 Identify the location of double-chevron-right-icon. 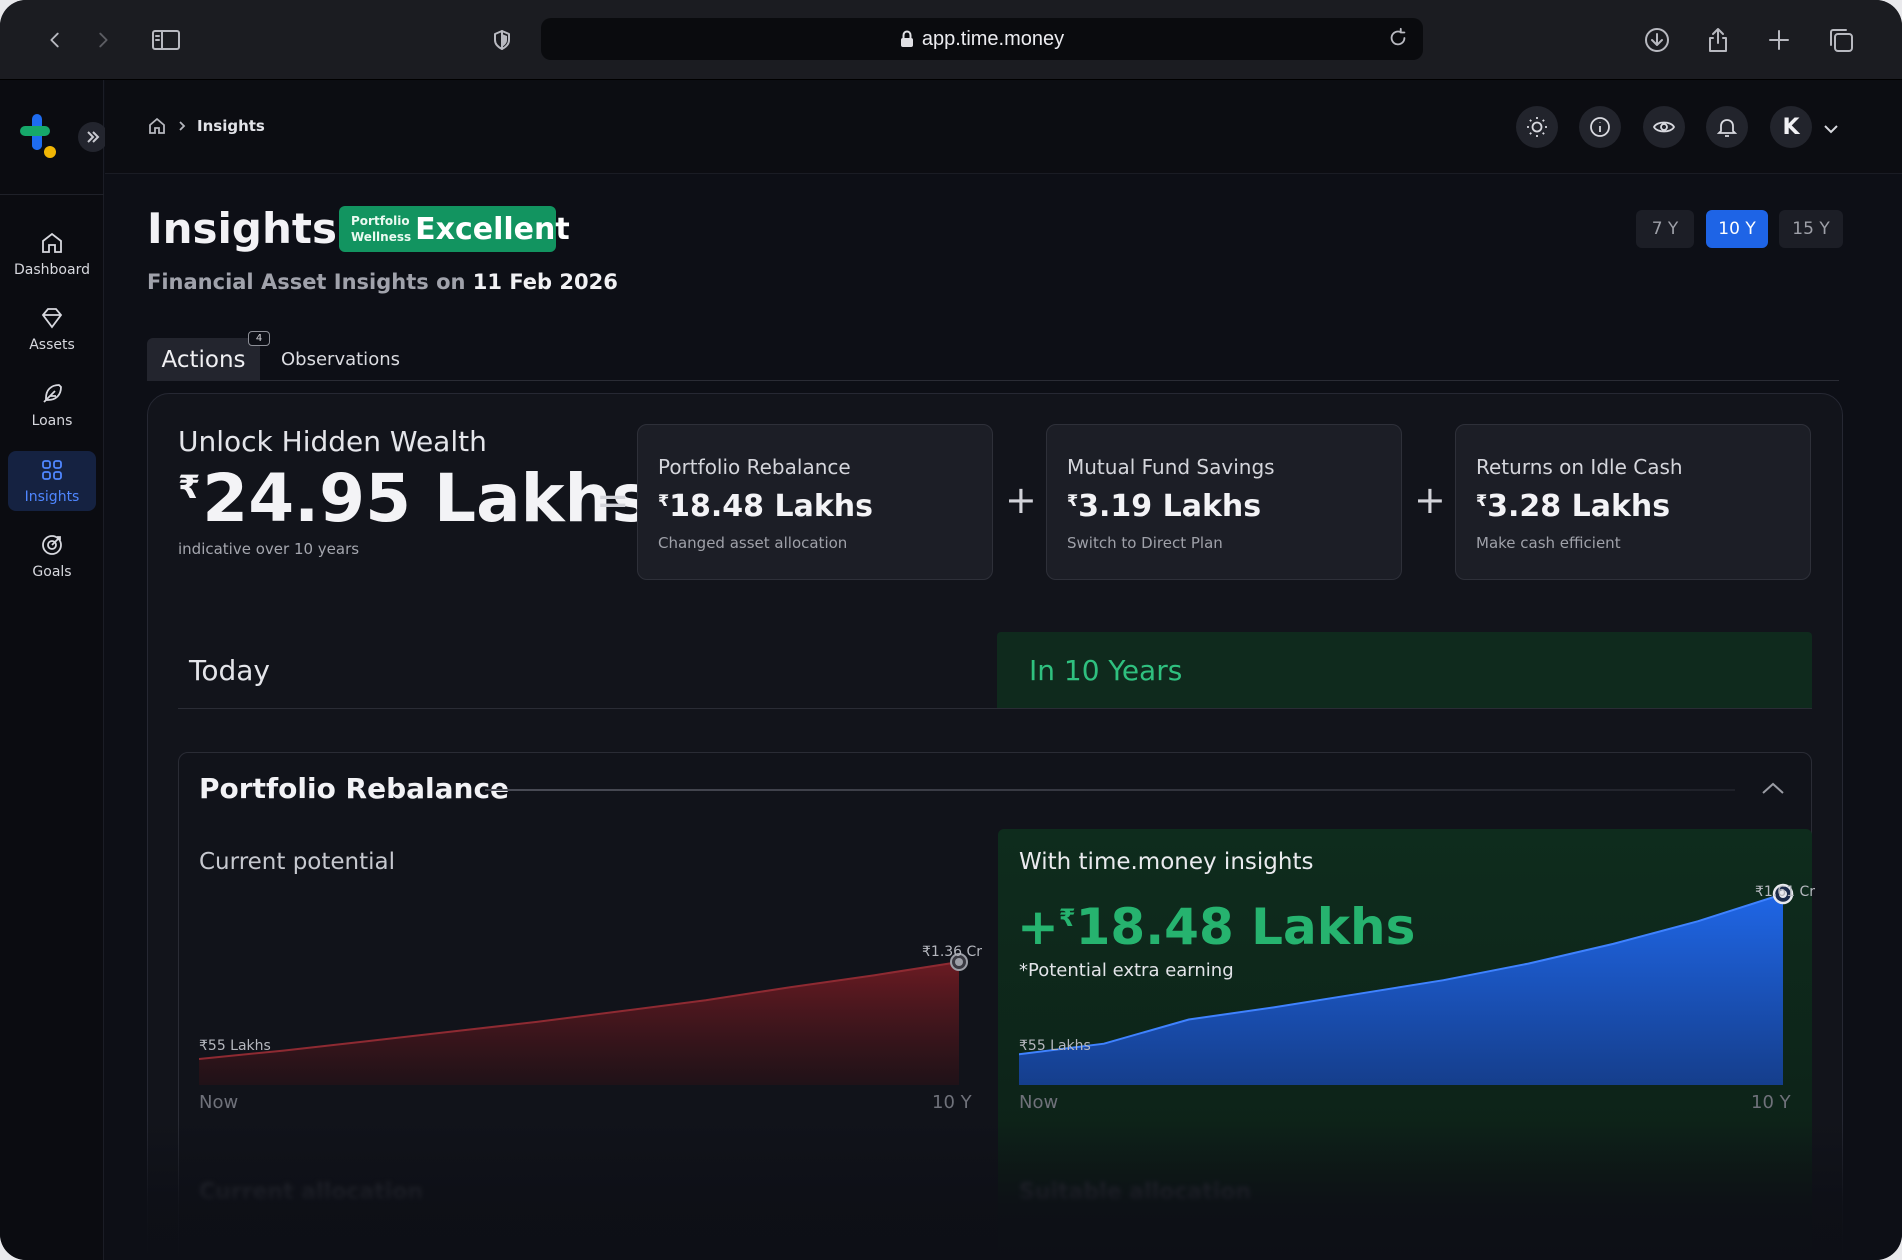
(93, 137).